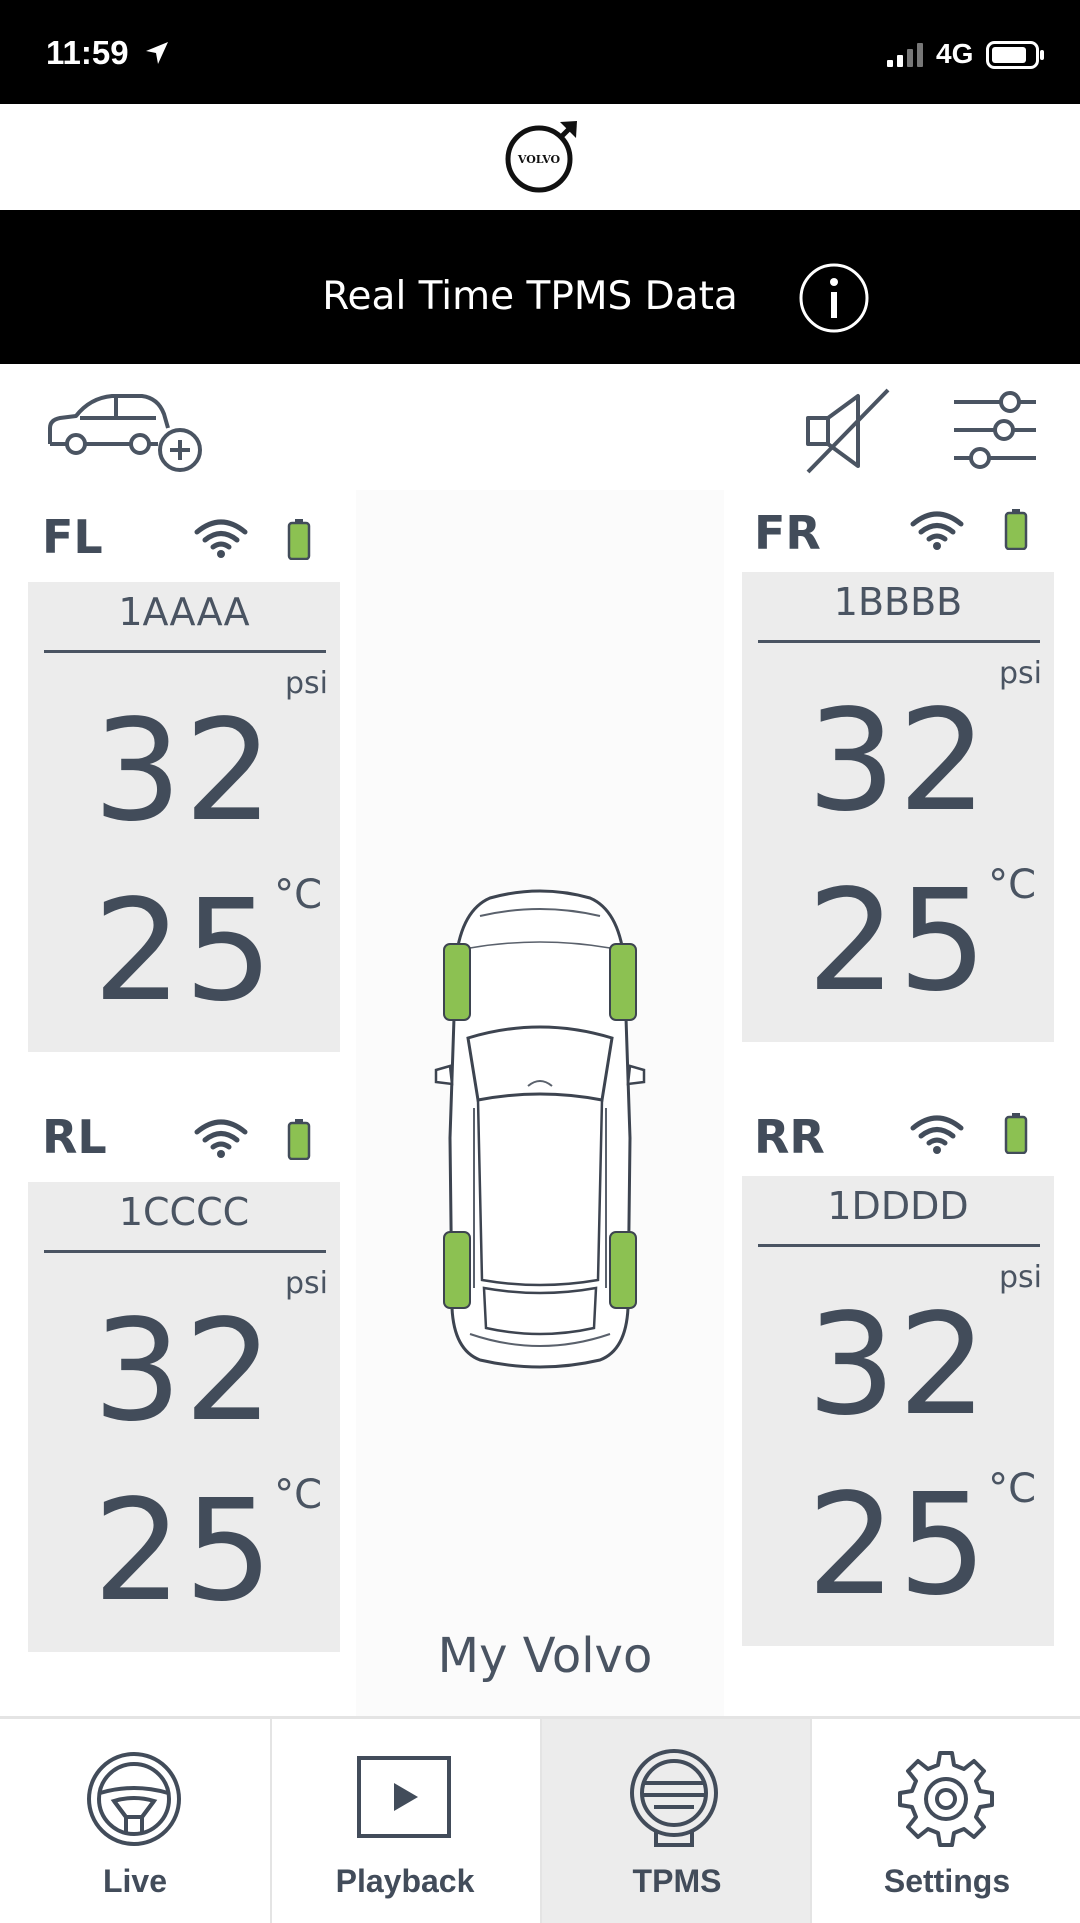 The image size is (1080, 1923). What do you see at coordinates (135, 1881) in the screenshot?
I see `nav-label: Live` at bounding box center [135, 1881].